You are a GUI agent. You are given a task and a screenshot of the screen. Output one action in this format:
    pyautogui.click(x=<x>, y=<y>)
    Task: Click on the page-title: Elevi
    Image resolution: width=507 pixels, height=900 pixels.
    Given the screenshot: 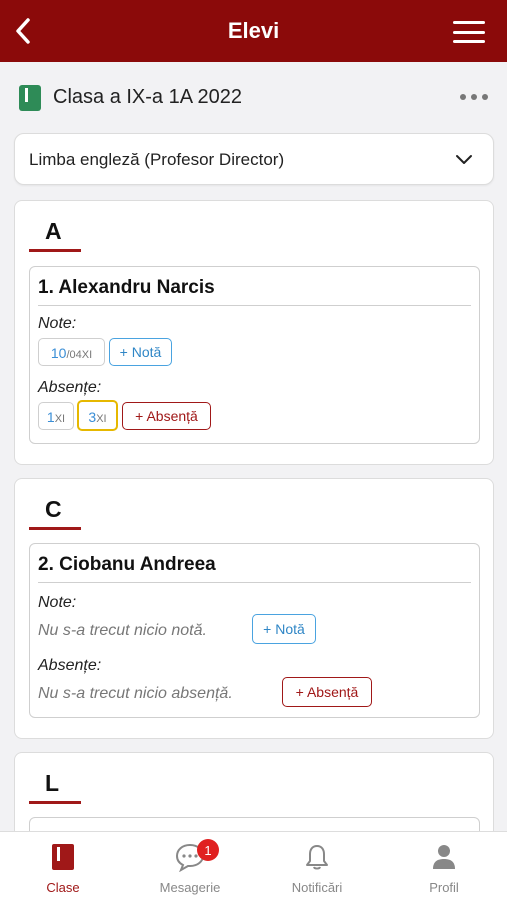 What is the action you would take?
    pyautogui.click(x=253, y=30)
    